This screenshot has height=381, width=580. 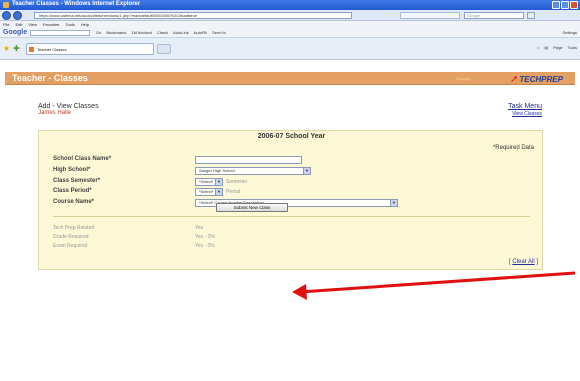 I want to click on annotation-arrow, so click(x=434, y=285).